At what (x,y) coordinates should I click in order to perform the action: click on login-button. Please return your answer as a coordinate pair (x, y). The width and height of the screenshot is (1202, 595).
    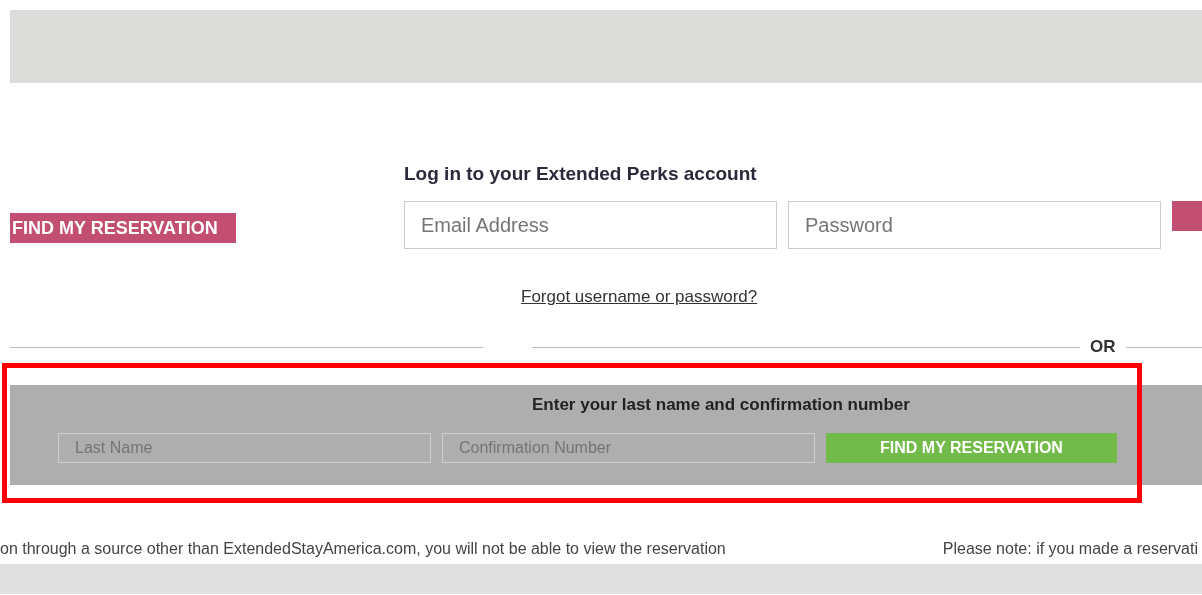
    Looking at the image, I should click on (1187, 216).